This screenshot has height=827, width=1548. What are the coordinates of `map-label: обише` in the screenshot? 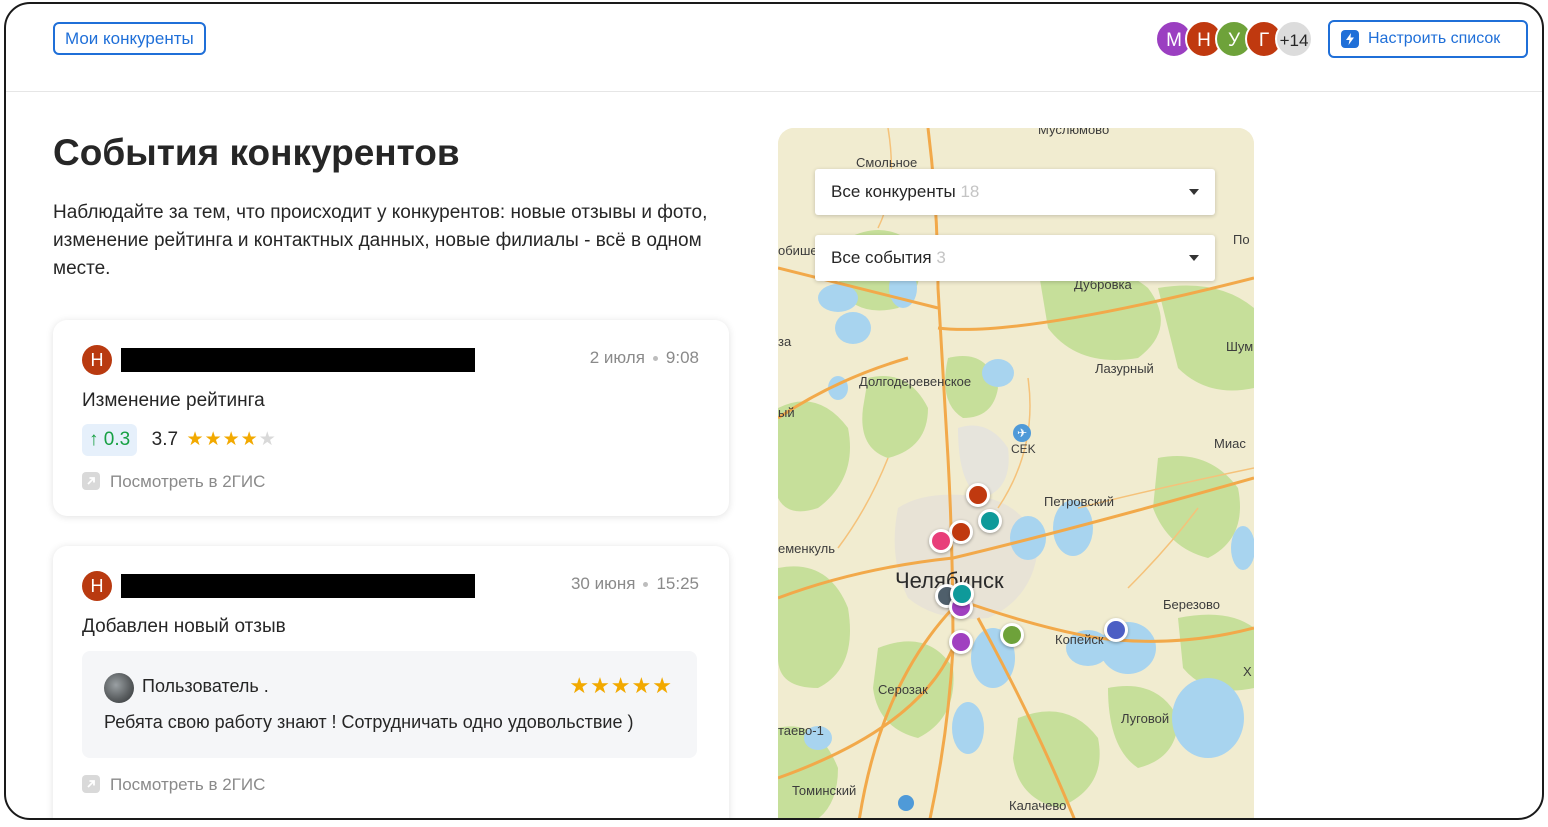 It's located at (798, 250).